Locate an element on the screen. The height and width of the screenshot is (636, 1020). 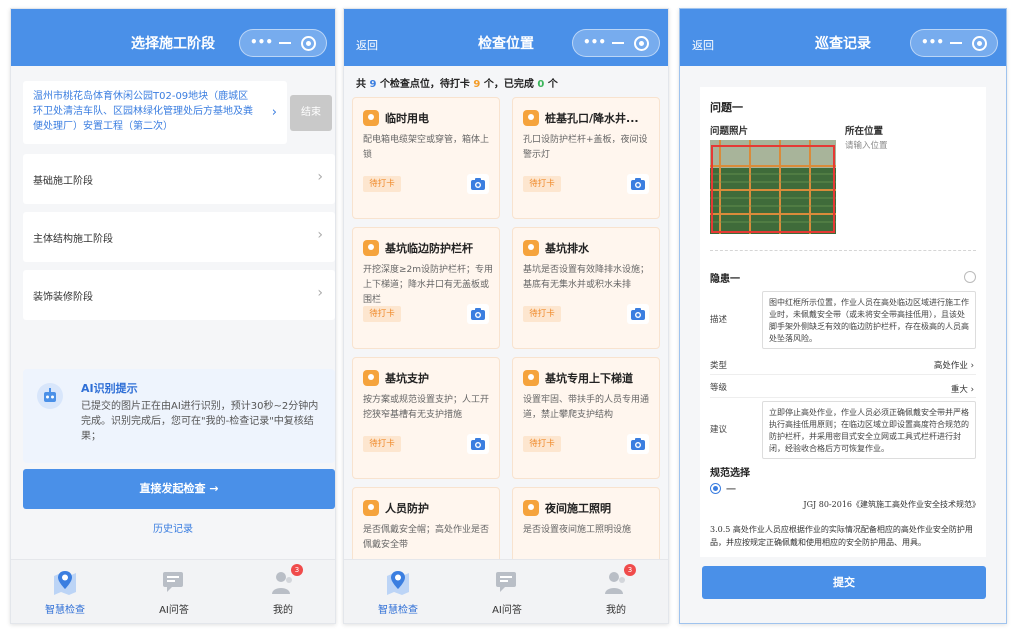
stage-label: 主体结构施工阶段 is located at coordinates (73, 239).